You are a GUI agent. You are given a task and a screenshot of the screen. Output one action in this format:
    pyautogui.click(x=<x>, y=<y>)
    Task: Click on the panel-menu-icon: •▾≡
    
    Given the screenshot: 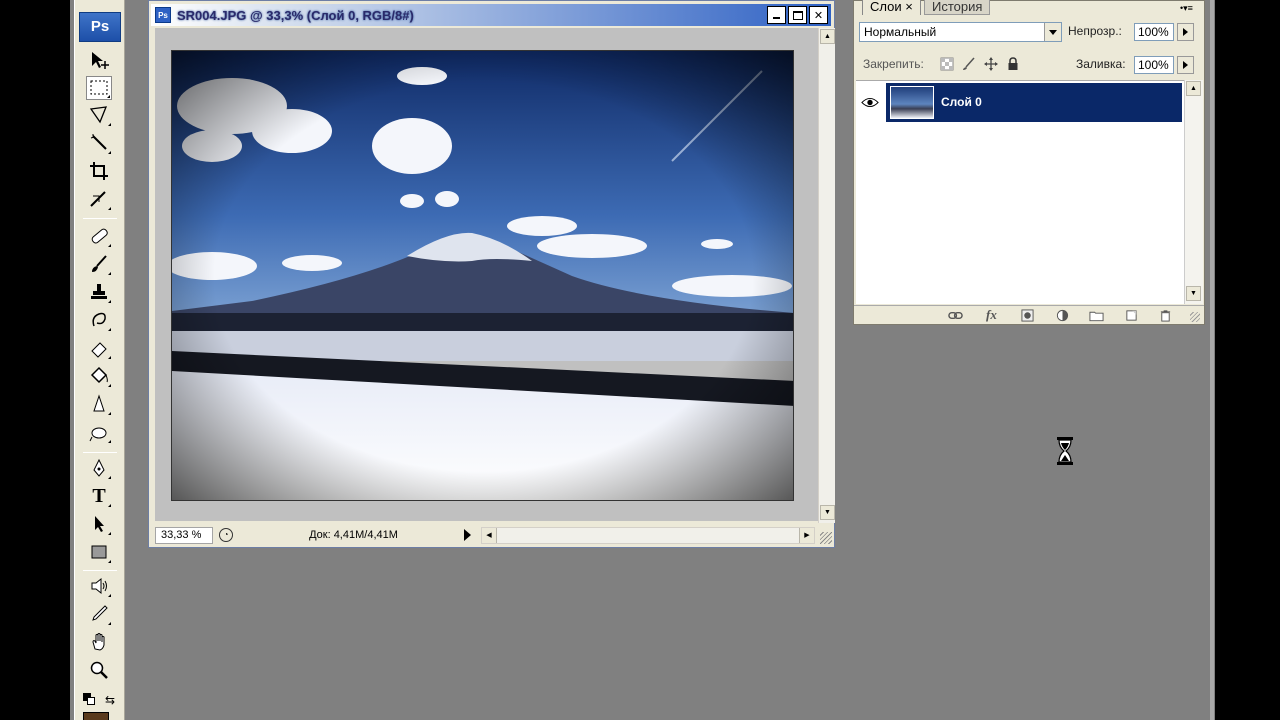 What is the action you would take?
    pyautogui.click(x=1186, y=8)
    